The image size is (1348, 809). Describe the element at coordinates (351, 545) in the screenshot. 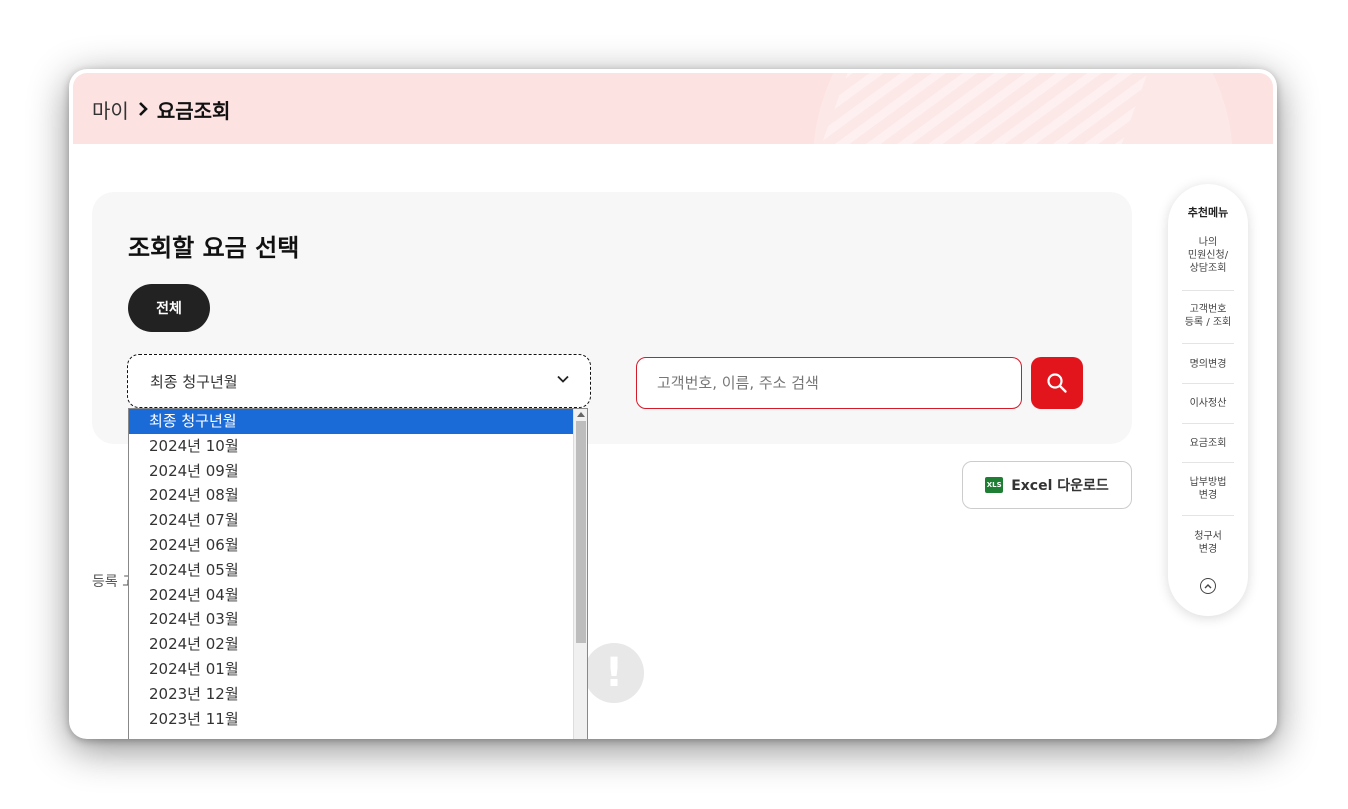

I see `dropdown-option: 2024년 06월` at that location.